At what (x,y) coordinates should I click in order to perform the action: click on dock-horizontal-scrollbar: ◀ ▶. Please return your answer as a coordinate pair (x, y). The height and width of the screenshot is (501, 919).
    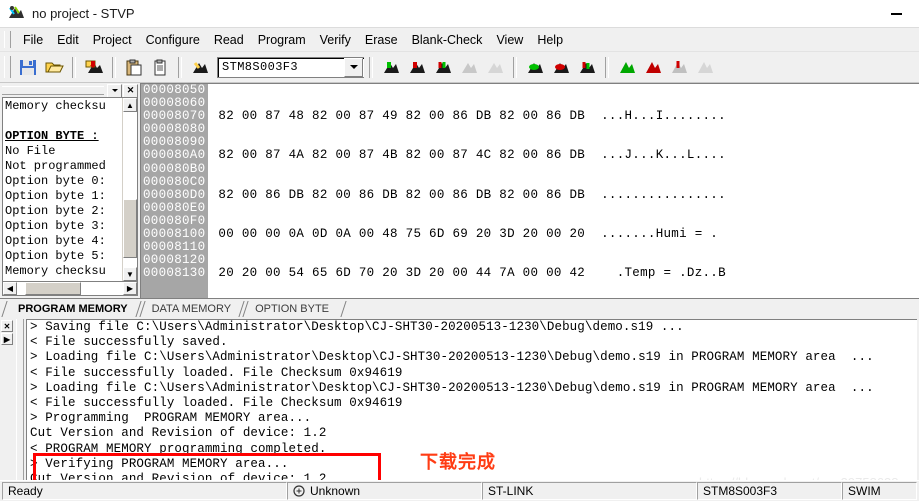
    Looking at the image, I should click on (70, 289).